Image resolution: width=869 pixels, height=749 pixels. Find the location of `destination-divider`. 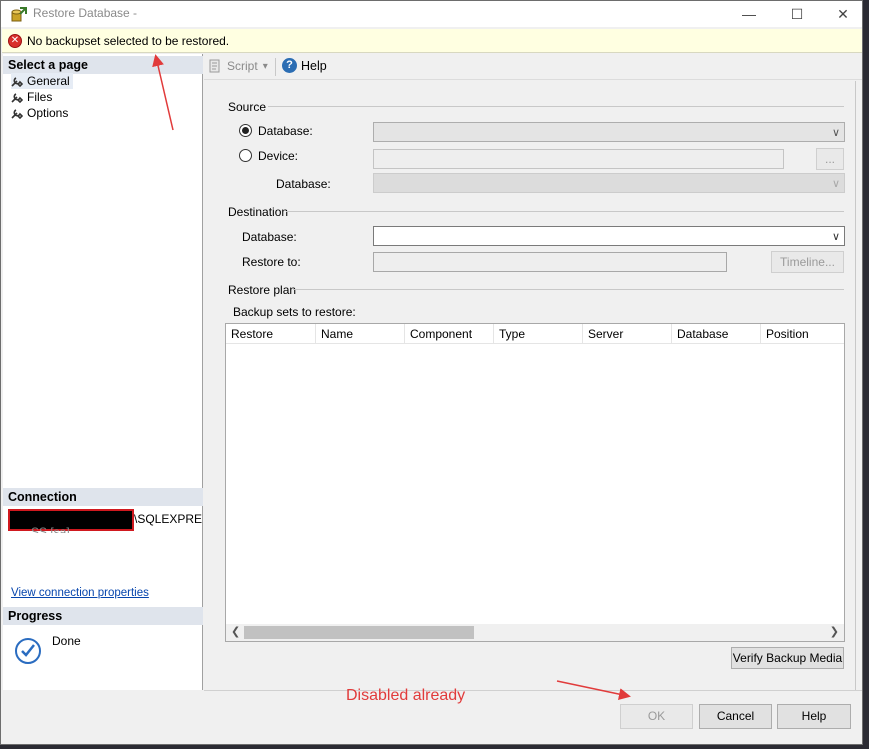

destination-divider is located at coordinates (565, 211).